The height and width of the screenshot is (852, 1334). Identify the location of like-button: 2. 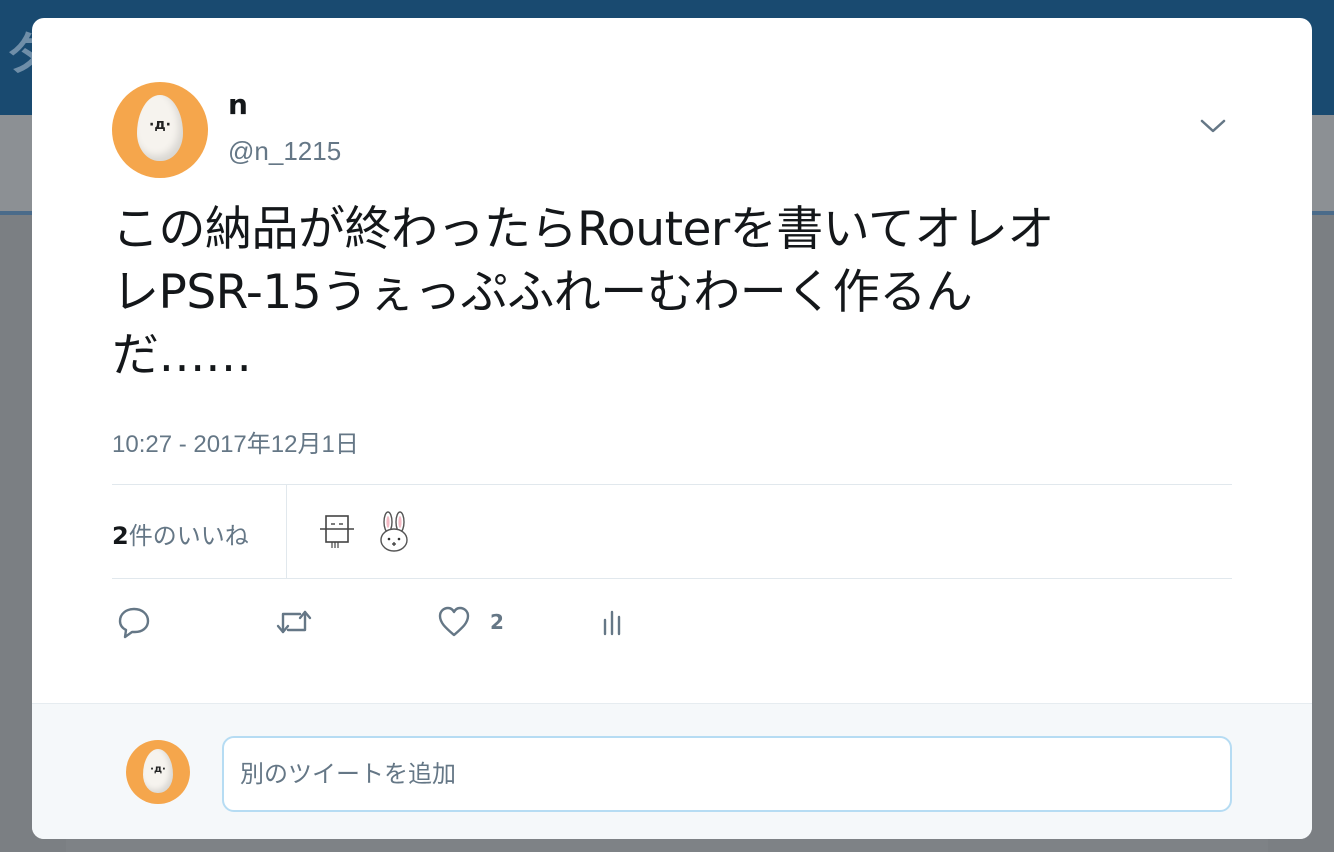
(470, 622).